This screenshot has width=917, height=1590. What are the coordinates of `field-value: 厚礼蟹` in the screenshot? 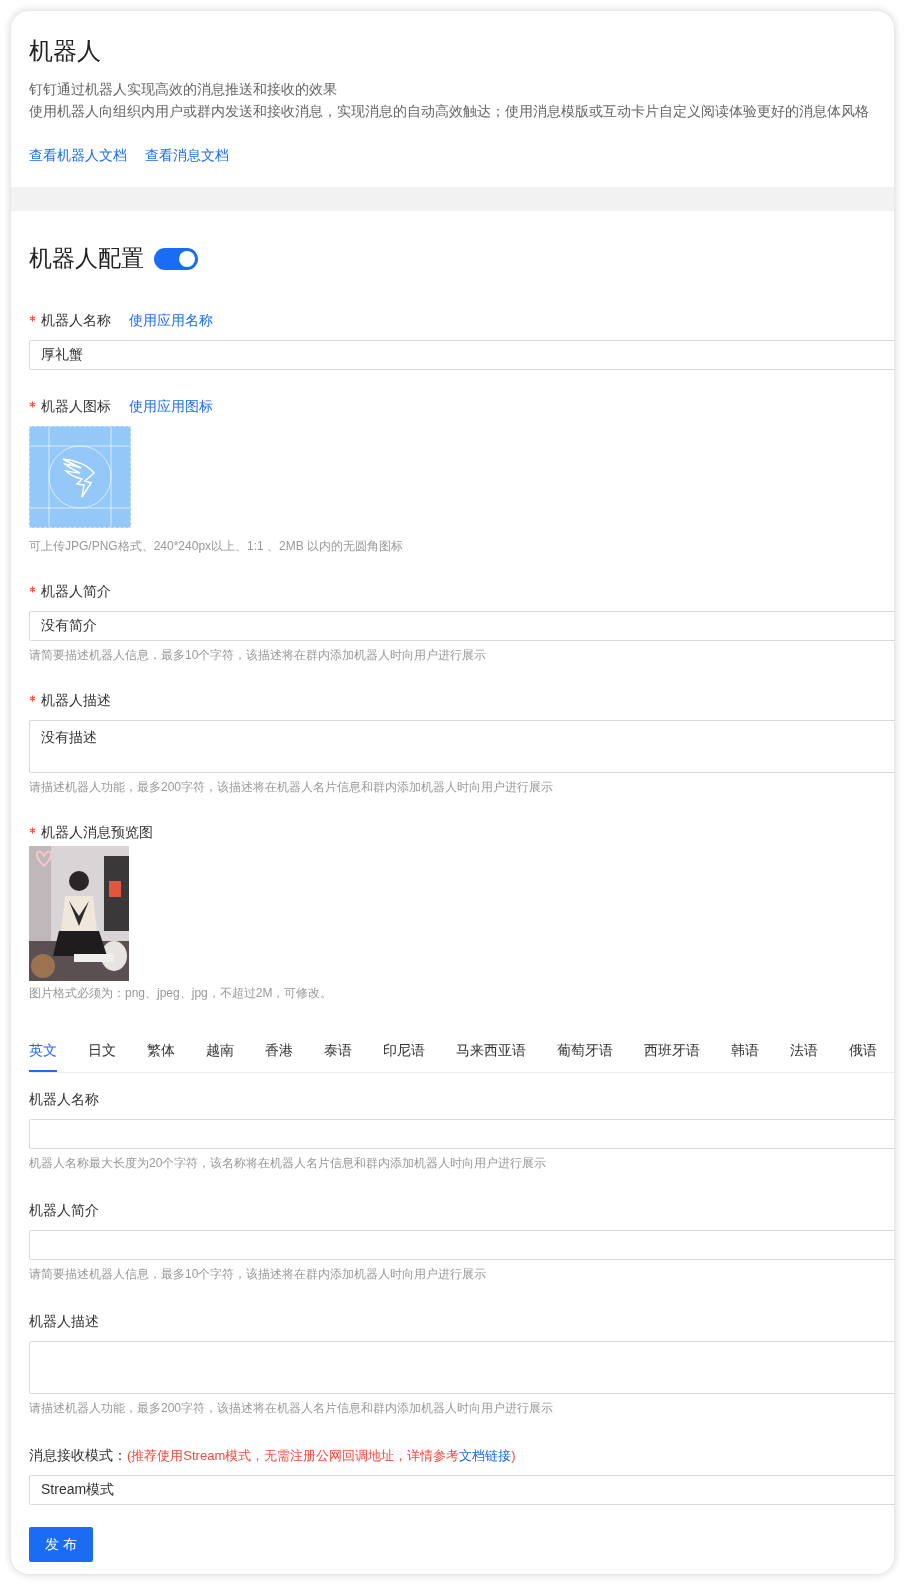 It's located at (62, 355).